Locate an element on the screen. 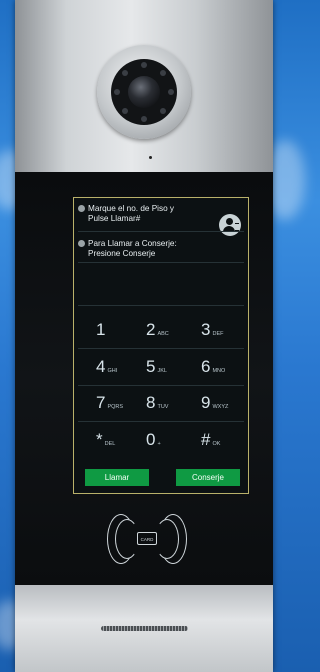  message-concierge-line1: Para Llamar a Conserje: is located at coordinates (132, 243).